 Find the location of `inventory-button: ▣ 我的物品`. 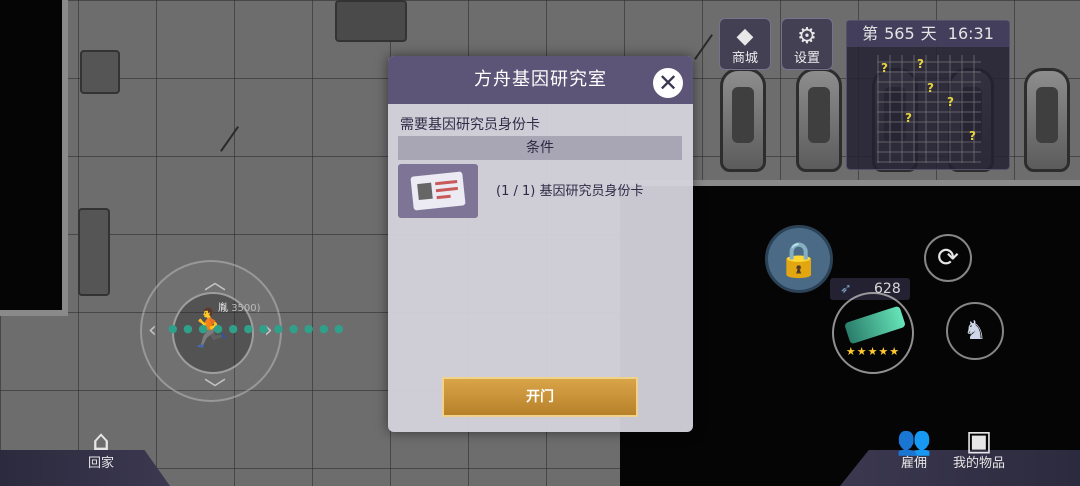

inventory-button: ▣ 我的物品 is located at coordinates (979, 449).